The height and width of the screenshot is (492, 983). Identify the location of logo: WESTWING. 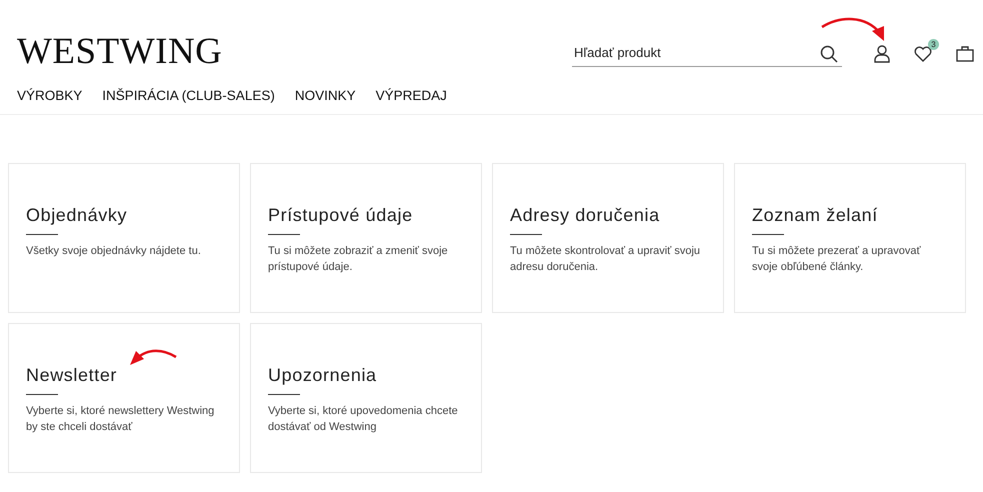
(119, 51).